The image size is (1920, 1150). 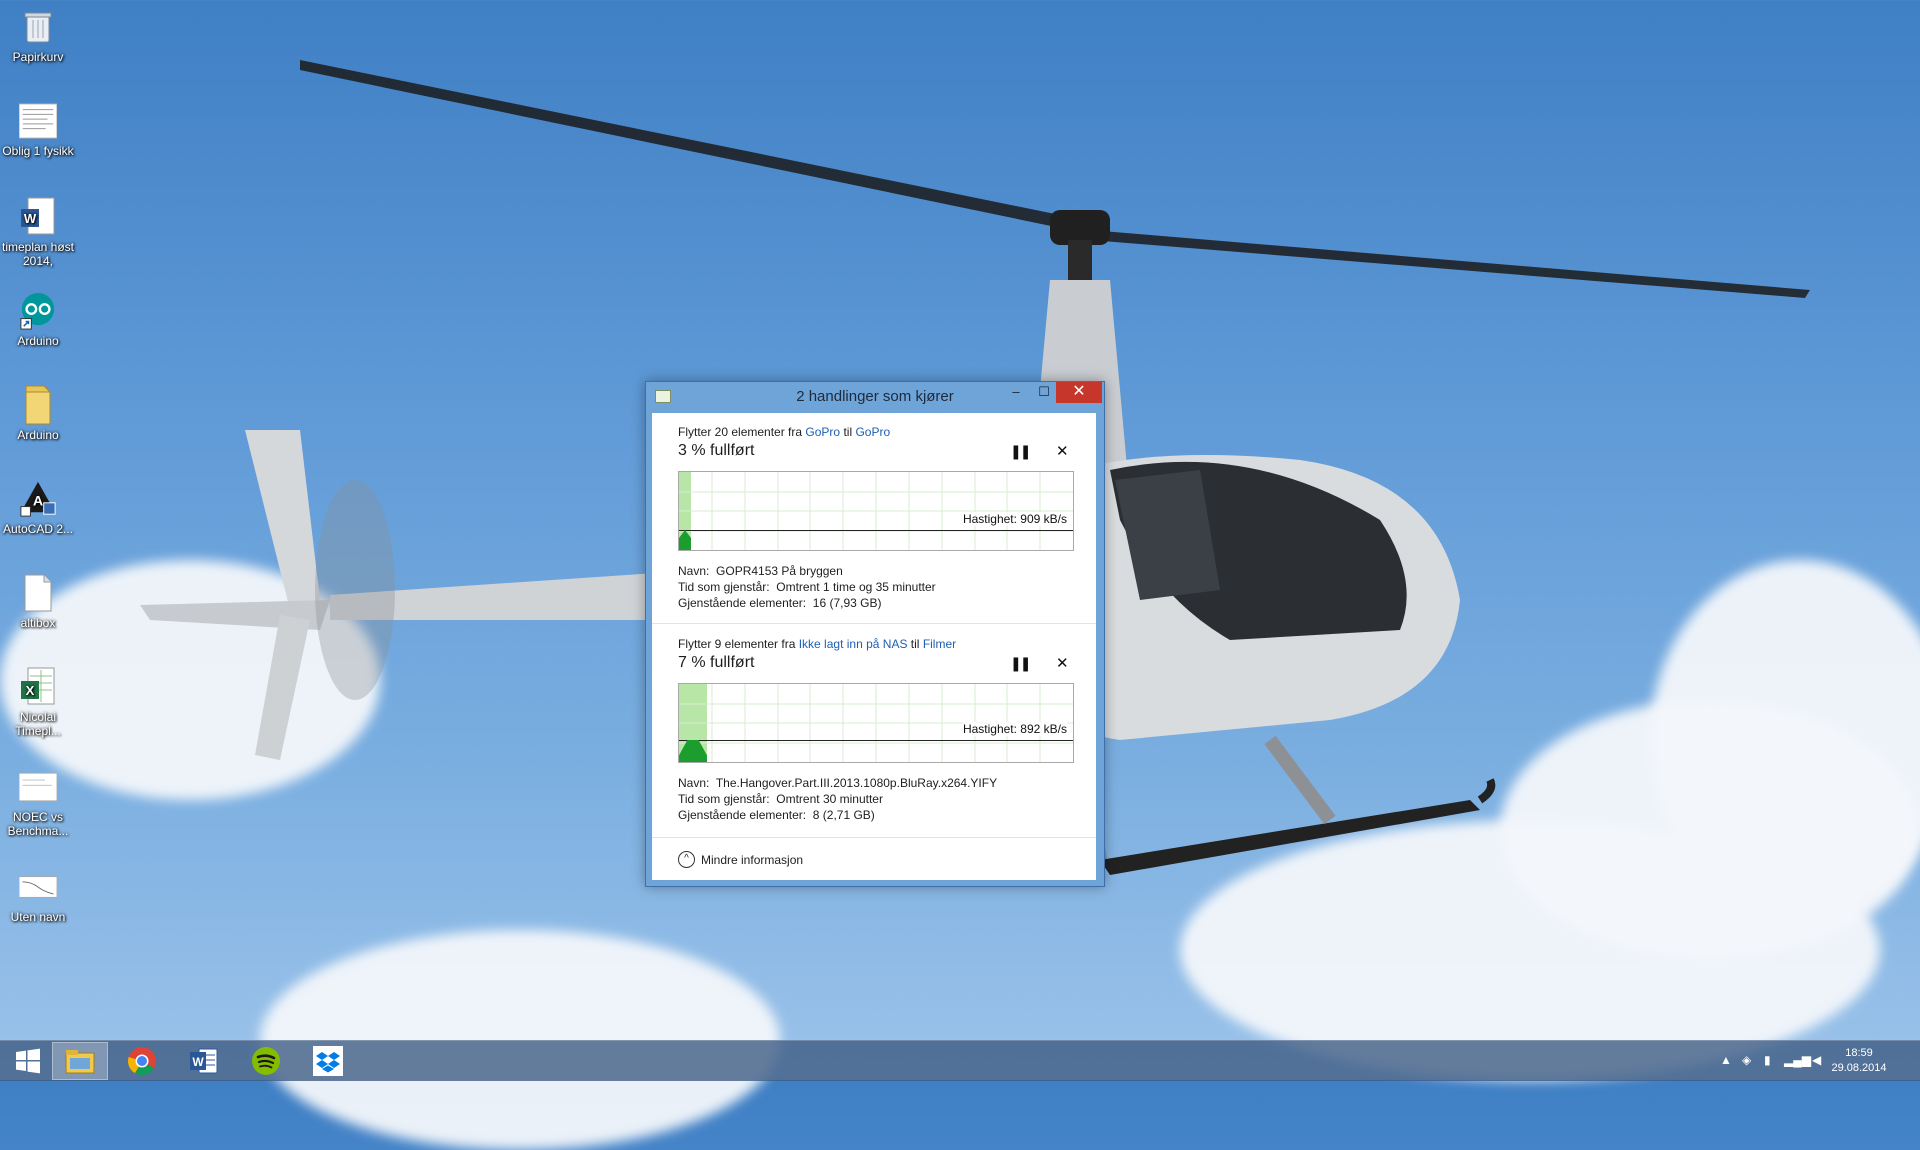 I want to click on word-document-icon: W, so click(x=38, y=217).